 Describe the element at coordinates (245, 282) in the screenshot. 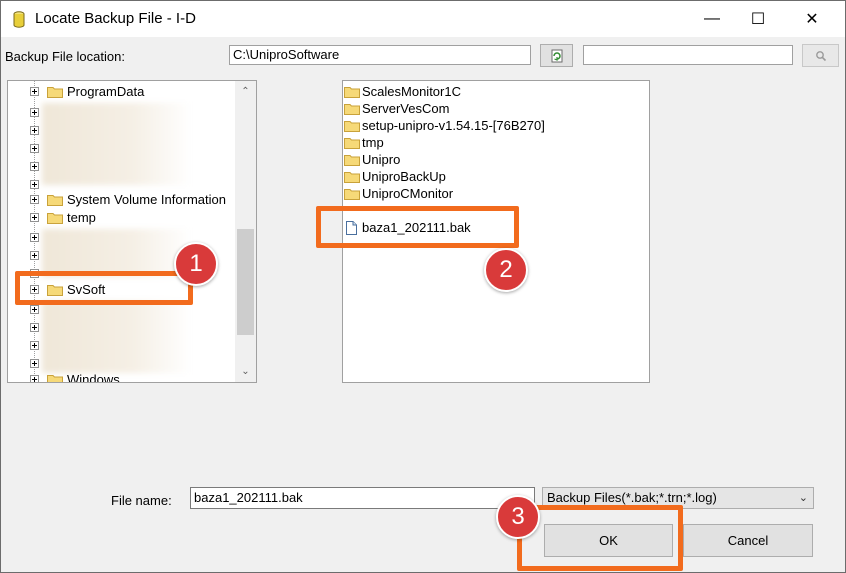

I see `scroll-thumb` at that location.